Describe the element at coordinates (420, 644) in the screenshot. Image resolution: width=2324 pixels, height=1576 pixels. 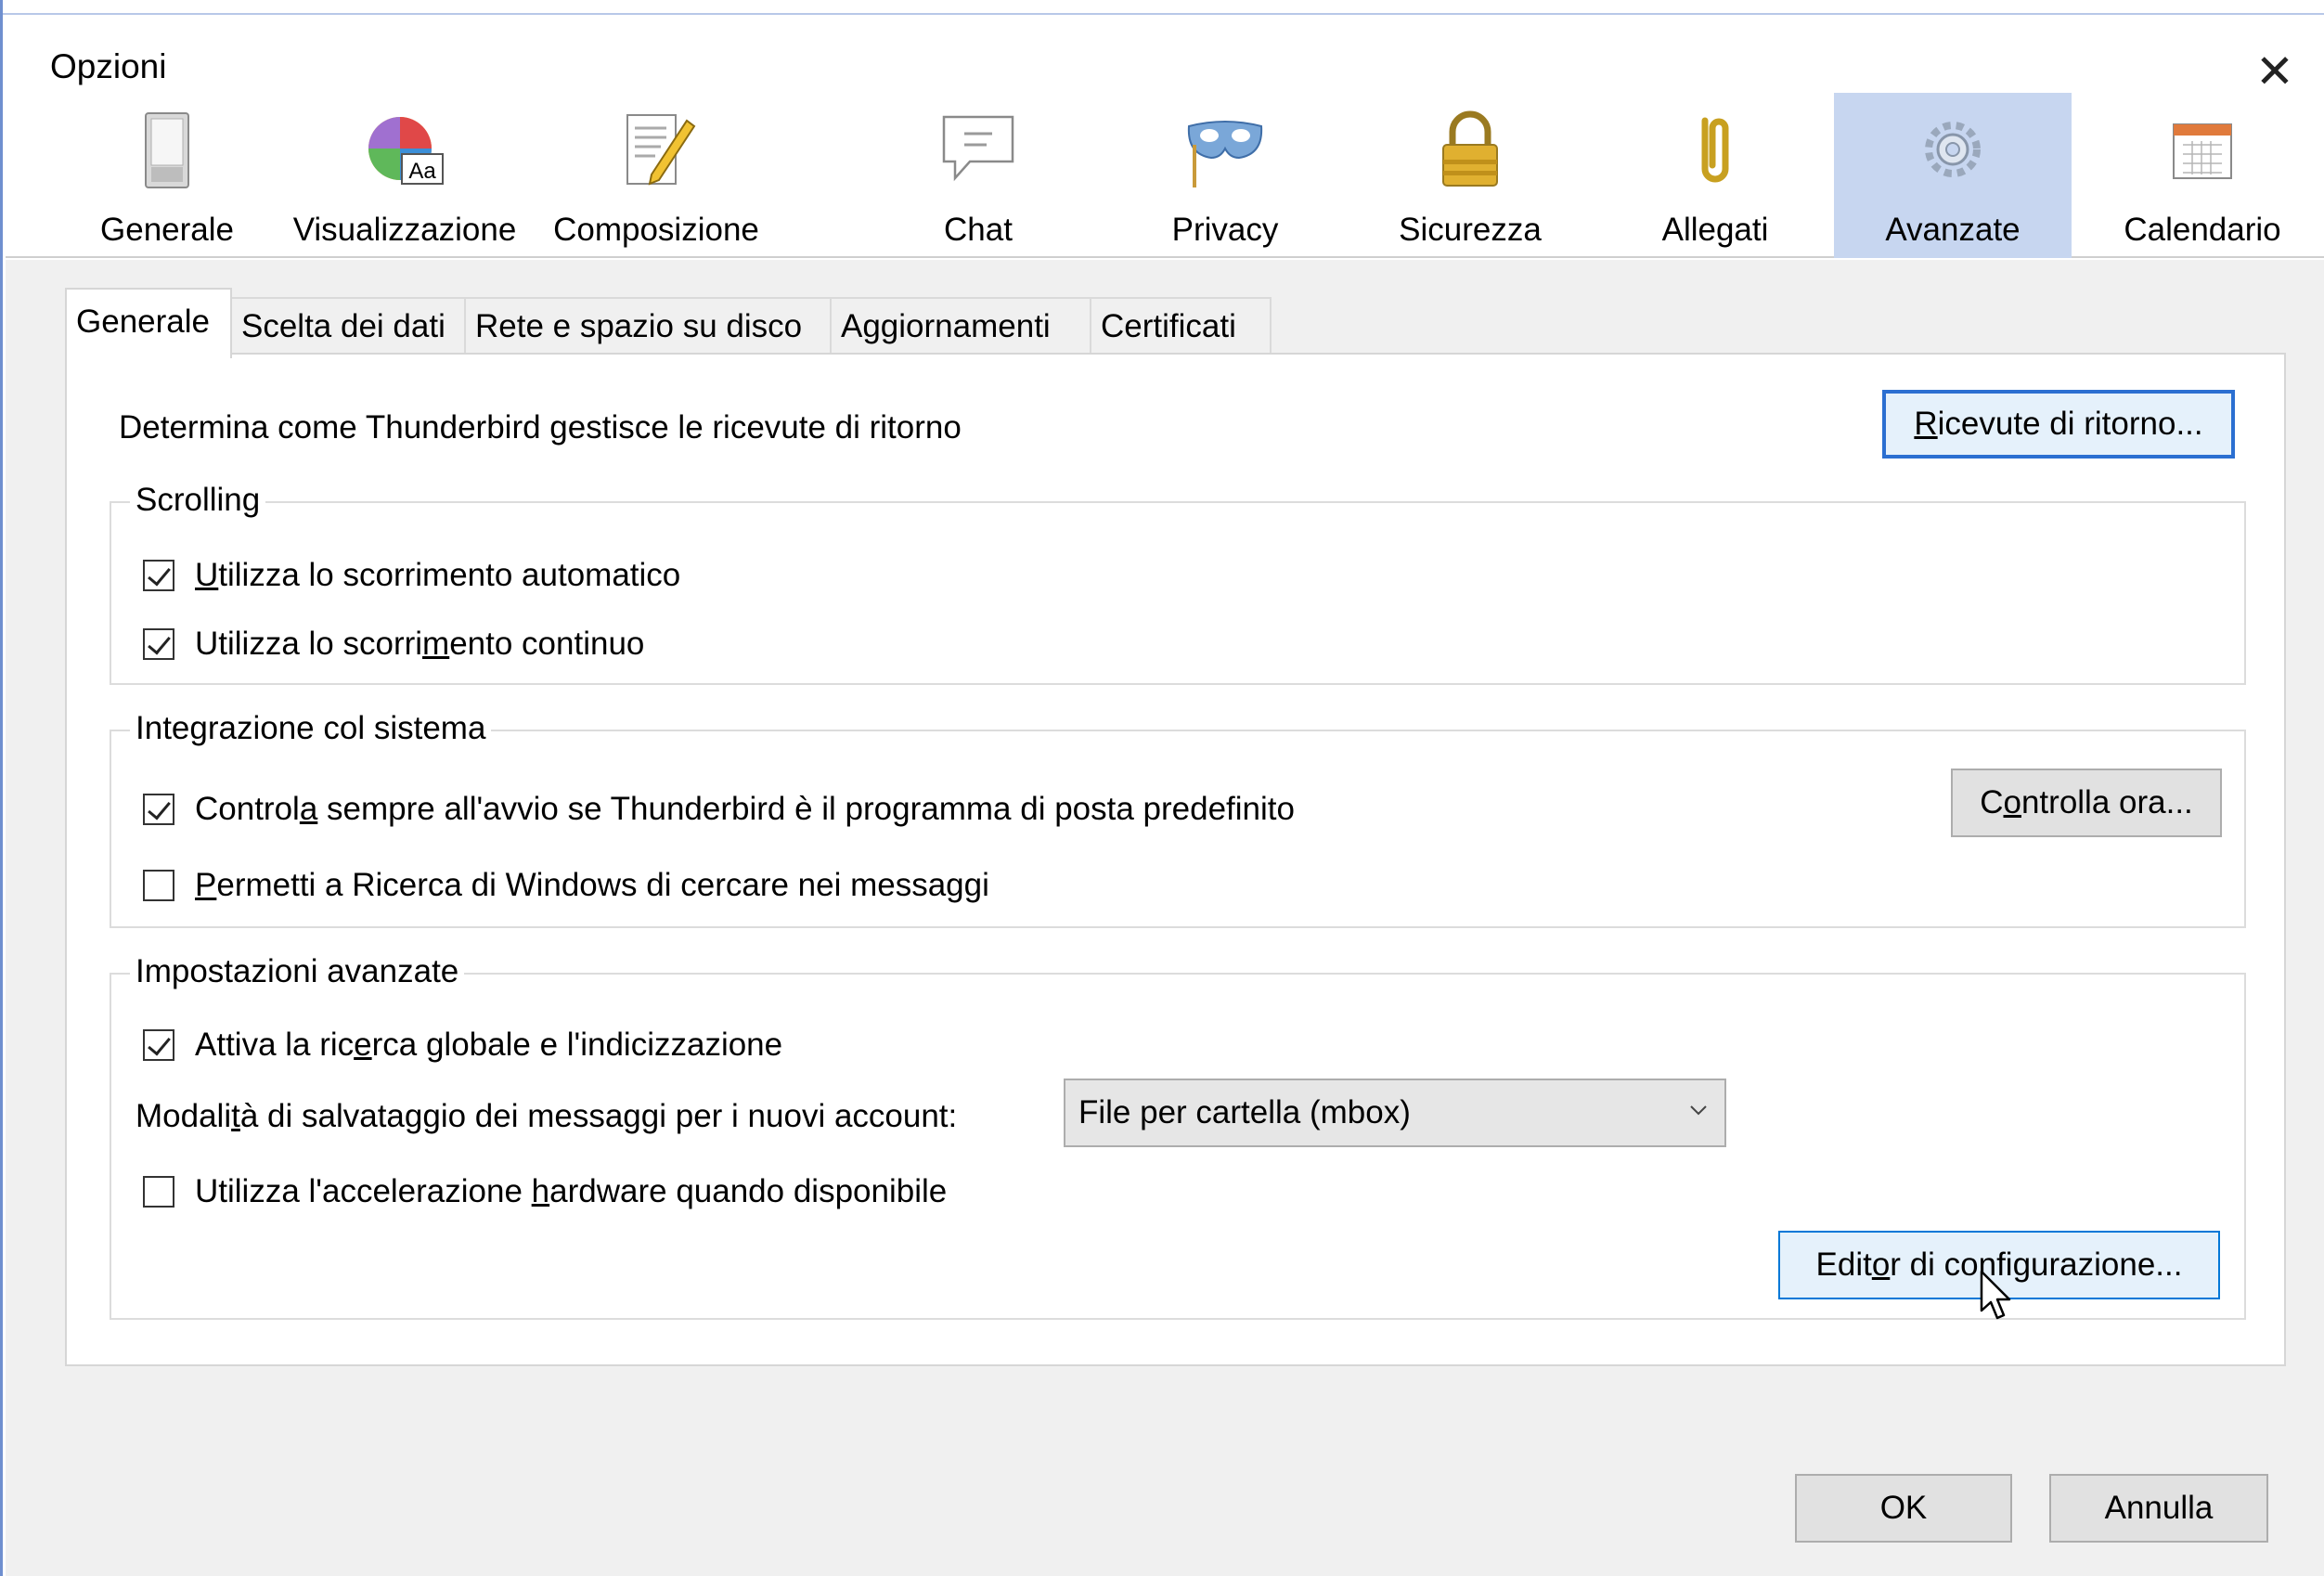
I see `smooth-scroll-label: Utilizza lo scorrimento continuo` at that location.